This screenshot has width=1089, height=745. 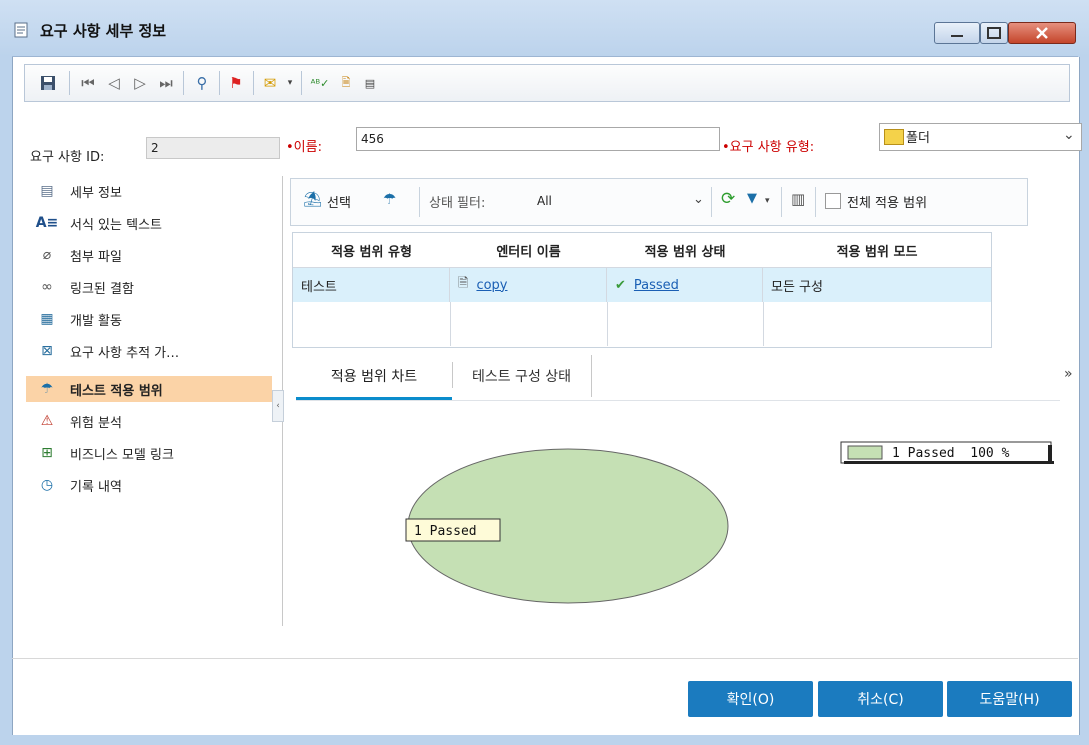 What do you see at coordinates (166, 83) in the screenshot?
I see `last-record-icon: ⏭` at bounding box center [166, 83].